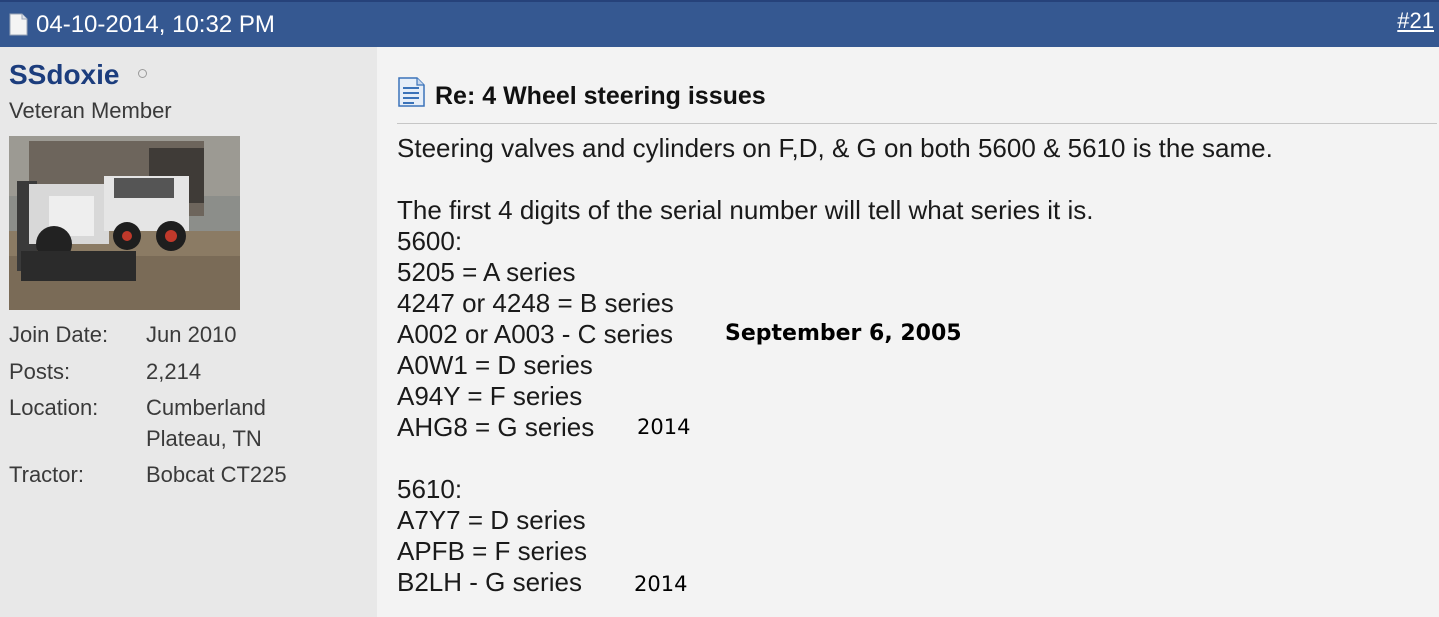 This screenshot has width=1439, height=617. I want to click on tractor-value: Bobcat CT225, so click(216, 474).